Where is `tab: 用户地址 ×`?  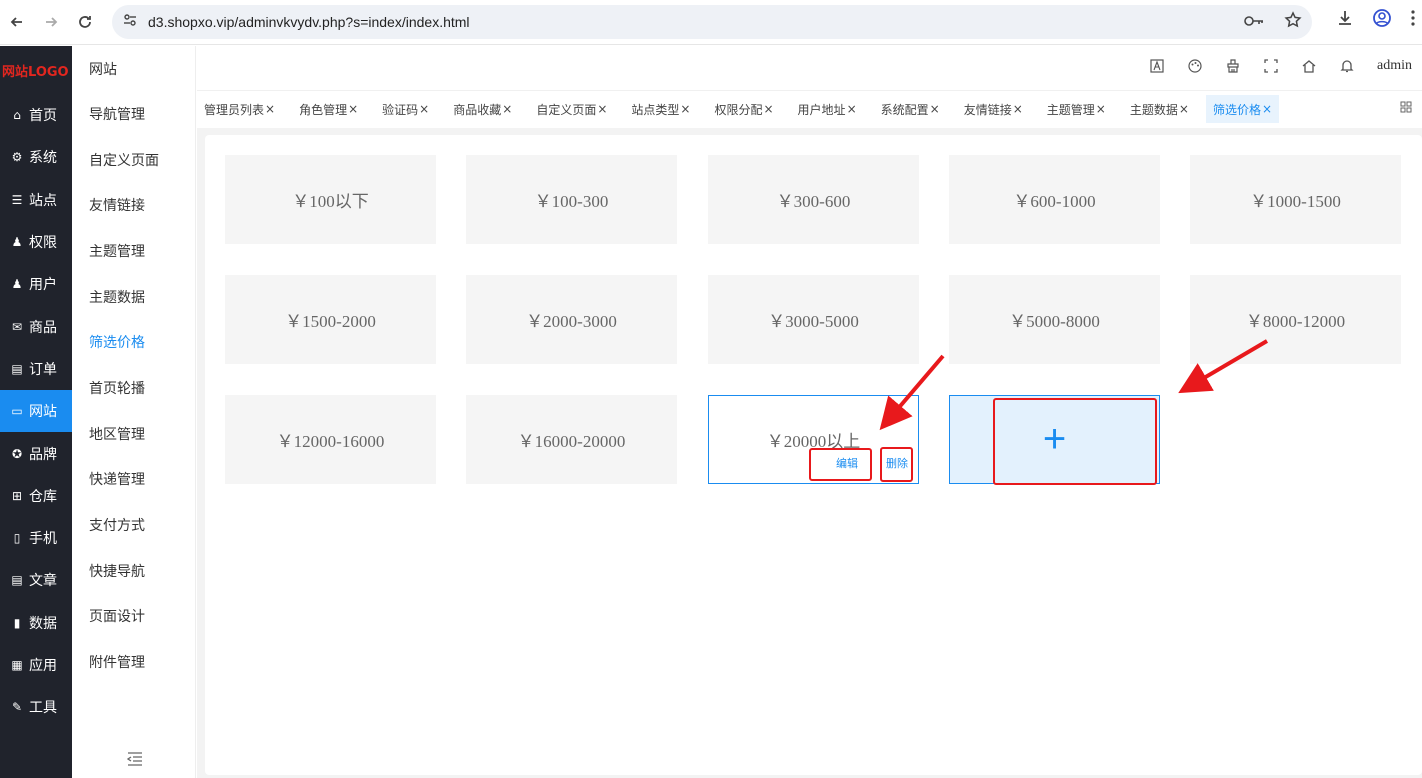
tab: 用户地址 × is located at coordinates (827, 109).